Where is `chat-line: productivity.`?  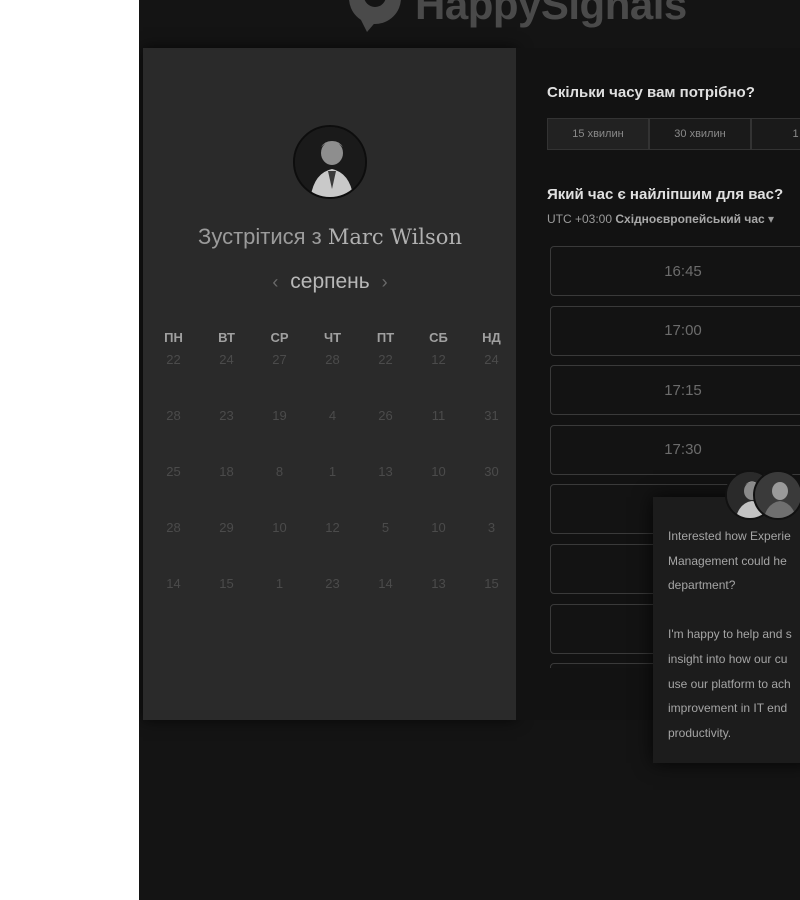
chat-line: productivity. is located at coordinates (700, 732).